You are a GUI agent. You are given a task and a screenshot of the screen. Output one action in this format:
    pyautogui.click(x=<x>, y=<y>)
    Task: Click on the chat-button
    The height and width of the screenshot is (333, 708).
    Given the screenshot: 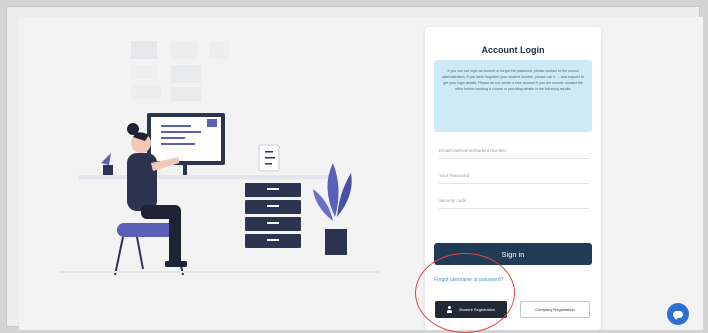 What is the action you would take?
    pyautogui.click(x=678, y=314)
    